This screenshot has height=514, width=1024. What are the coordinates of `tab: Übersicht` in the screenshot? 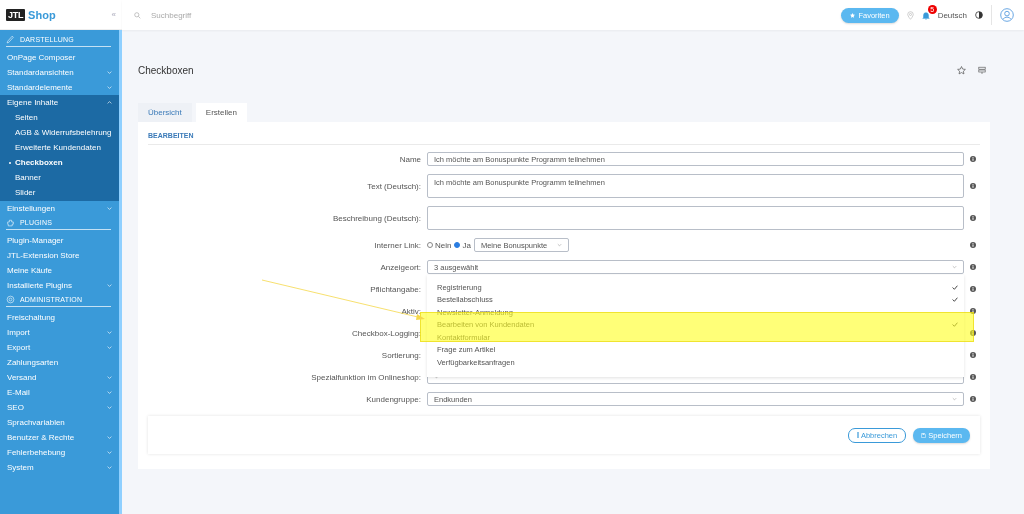 It's located at (165, 112).